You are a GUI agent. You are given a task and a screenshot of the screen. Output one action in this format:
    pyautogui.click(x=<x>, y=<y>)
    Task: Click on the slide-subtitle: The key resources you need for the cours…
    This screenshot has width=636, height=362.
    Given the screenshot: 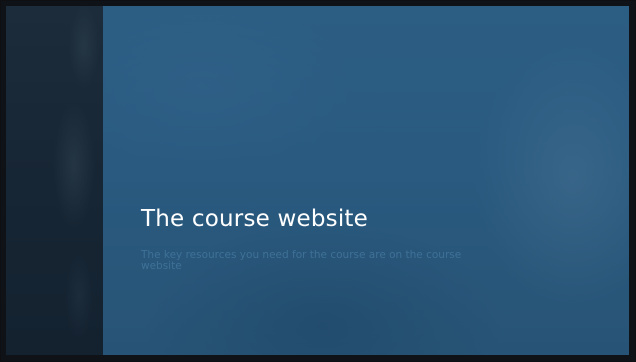 What is the action you would take?
    pyautogui.click(x=301, y=260)
    